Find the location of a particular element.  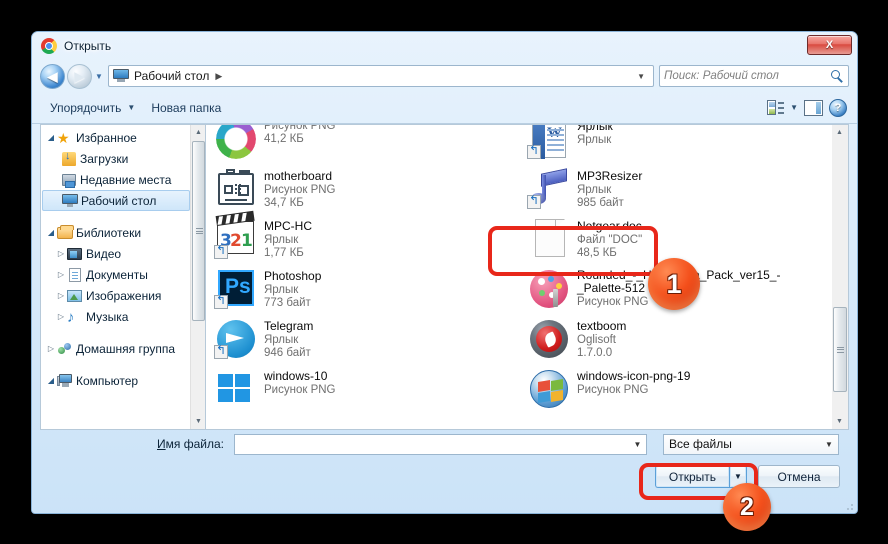

file-type-select: Все файлы ▼ is located at coordinates (751, 444).